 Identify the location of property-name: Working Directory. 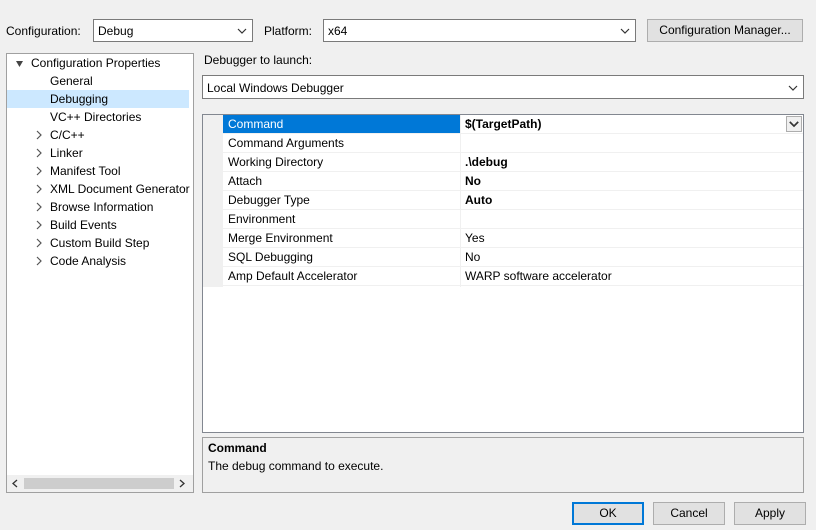
(276, 162).